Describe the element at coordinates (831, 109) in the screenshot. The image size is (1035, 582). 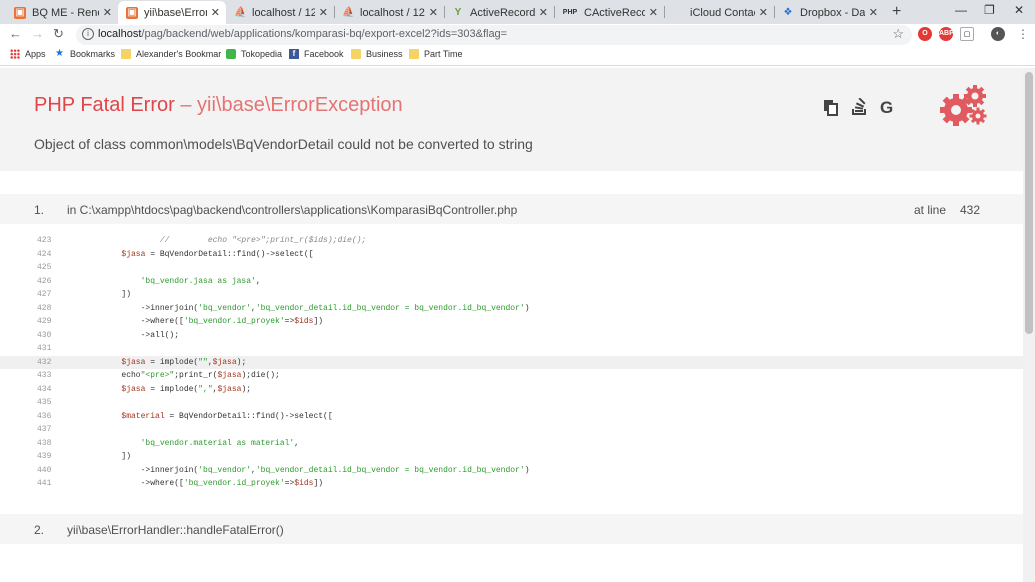
I see `copy-icon` at that location.